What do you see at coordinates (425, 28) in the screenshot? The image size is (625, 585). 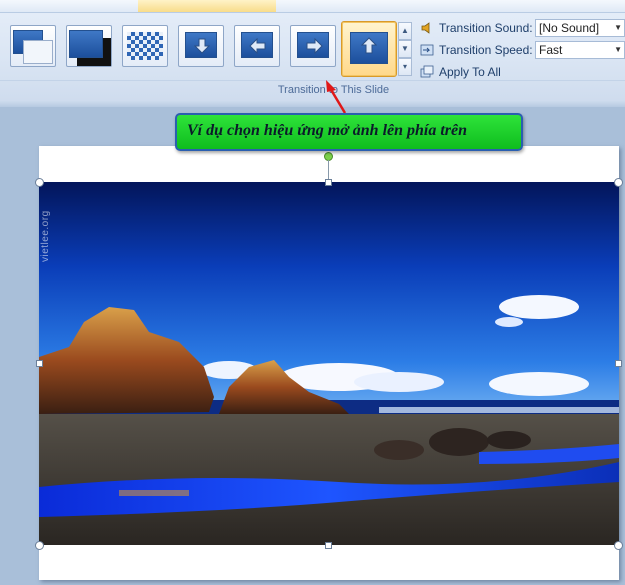 I see `sound-icon` at bounding box center [425, 28].